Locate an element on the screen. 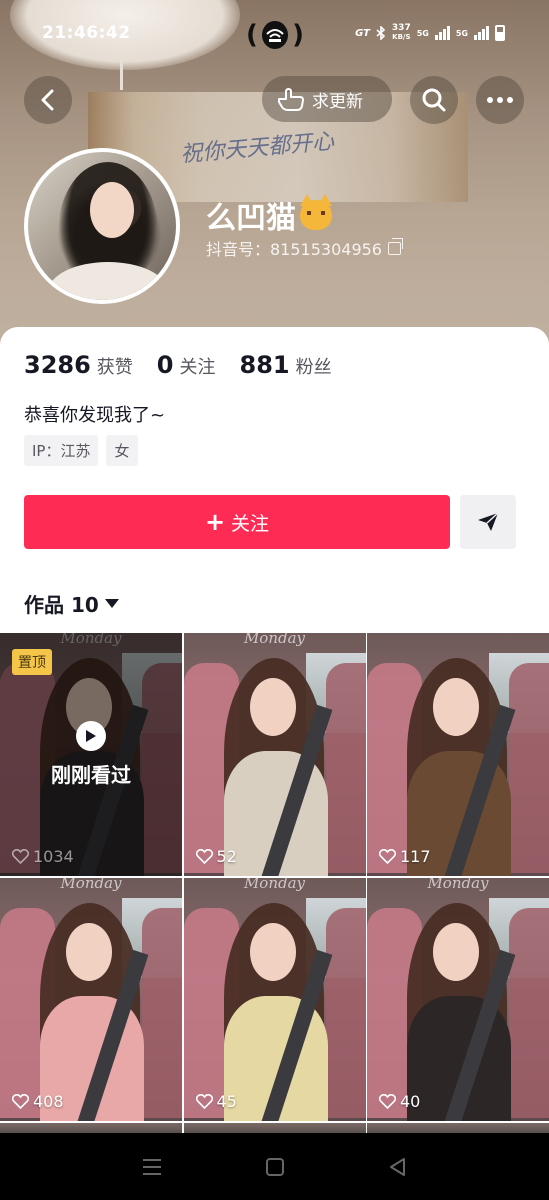  send-message-button is located at coordinates (488, 522).